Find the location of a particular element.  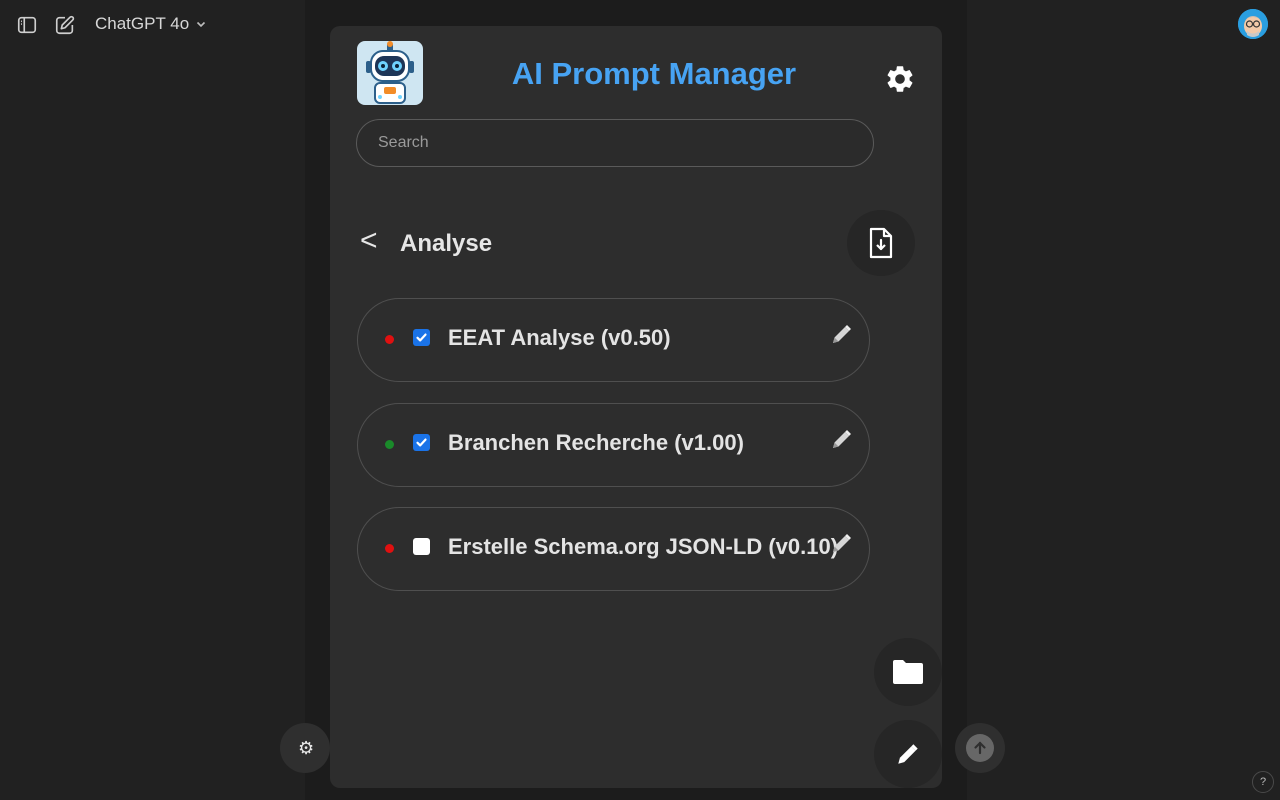

attach-icon: ⚙ is located at coordinates (306, 748).